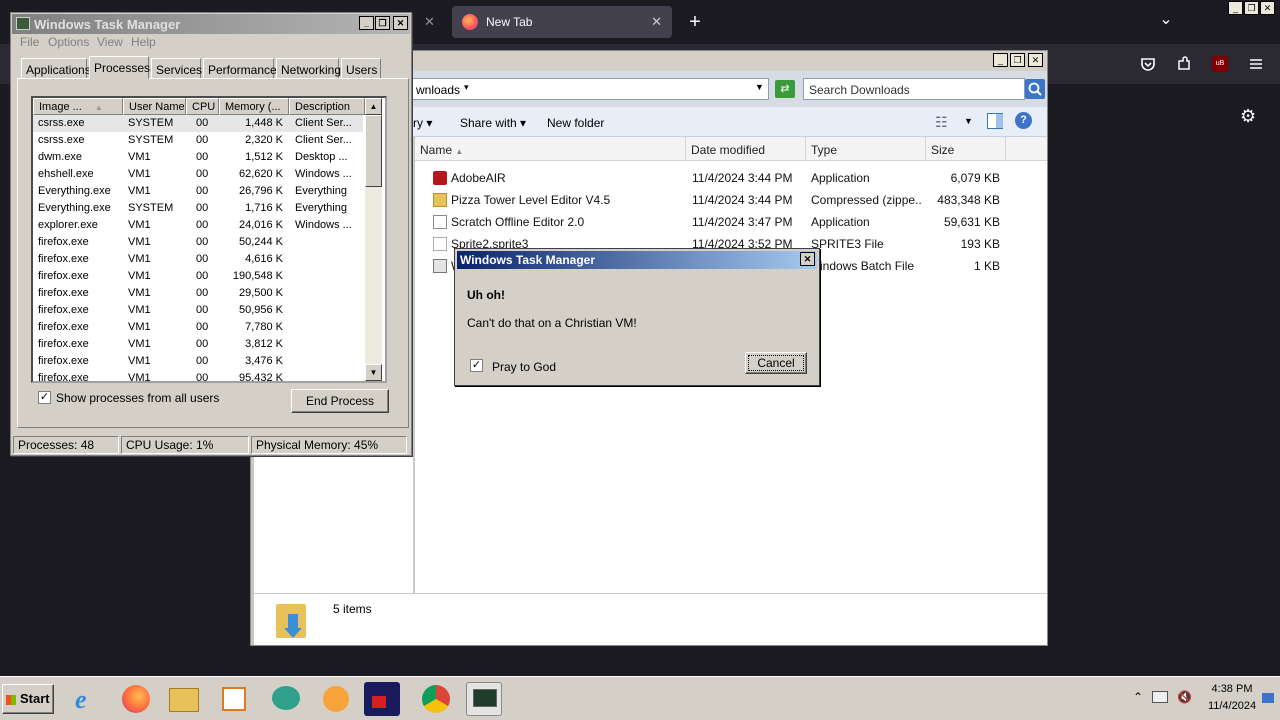  What do you see at coordinates (1268, 698) in the screenshot?
I see `show-desktop-icon` at bounding box center [1268, 698].